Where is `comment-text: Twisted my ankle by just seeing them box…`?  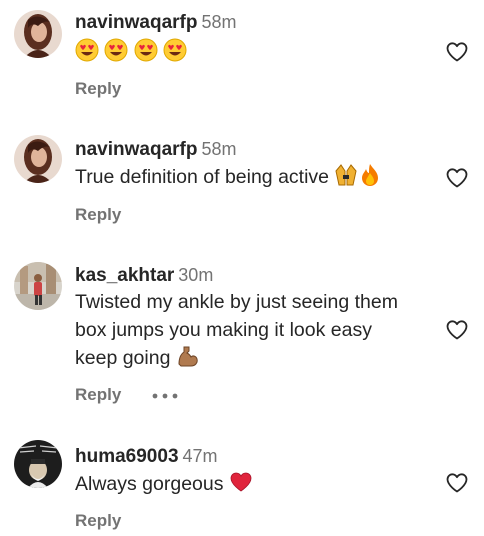
comment-text: Twisted my ankle by just seeing them box… is located at coordinates (255, 331).